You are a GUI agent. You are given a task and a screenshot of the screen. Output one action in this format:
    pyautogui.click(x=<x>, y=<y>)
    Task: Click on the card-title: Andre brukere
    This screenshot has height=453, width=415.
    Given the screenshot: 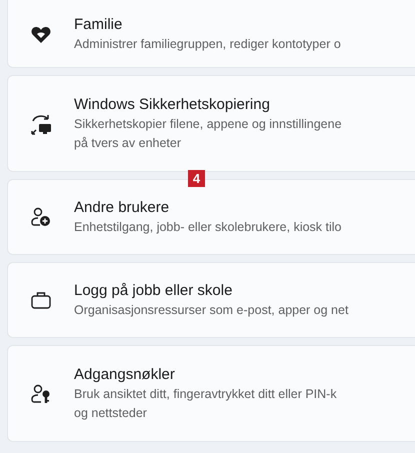 What is the action you would take?
    pyautogui.click(x=122, y=208)
    